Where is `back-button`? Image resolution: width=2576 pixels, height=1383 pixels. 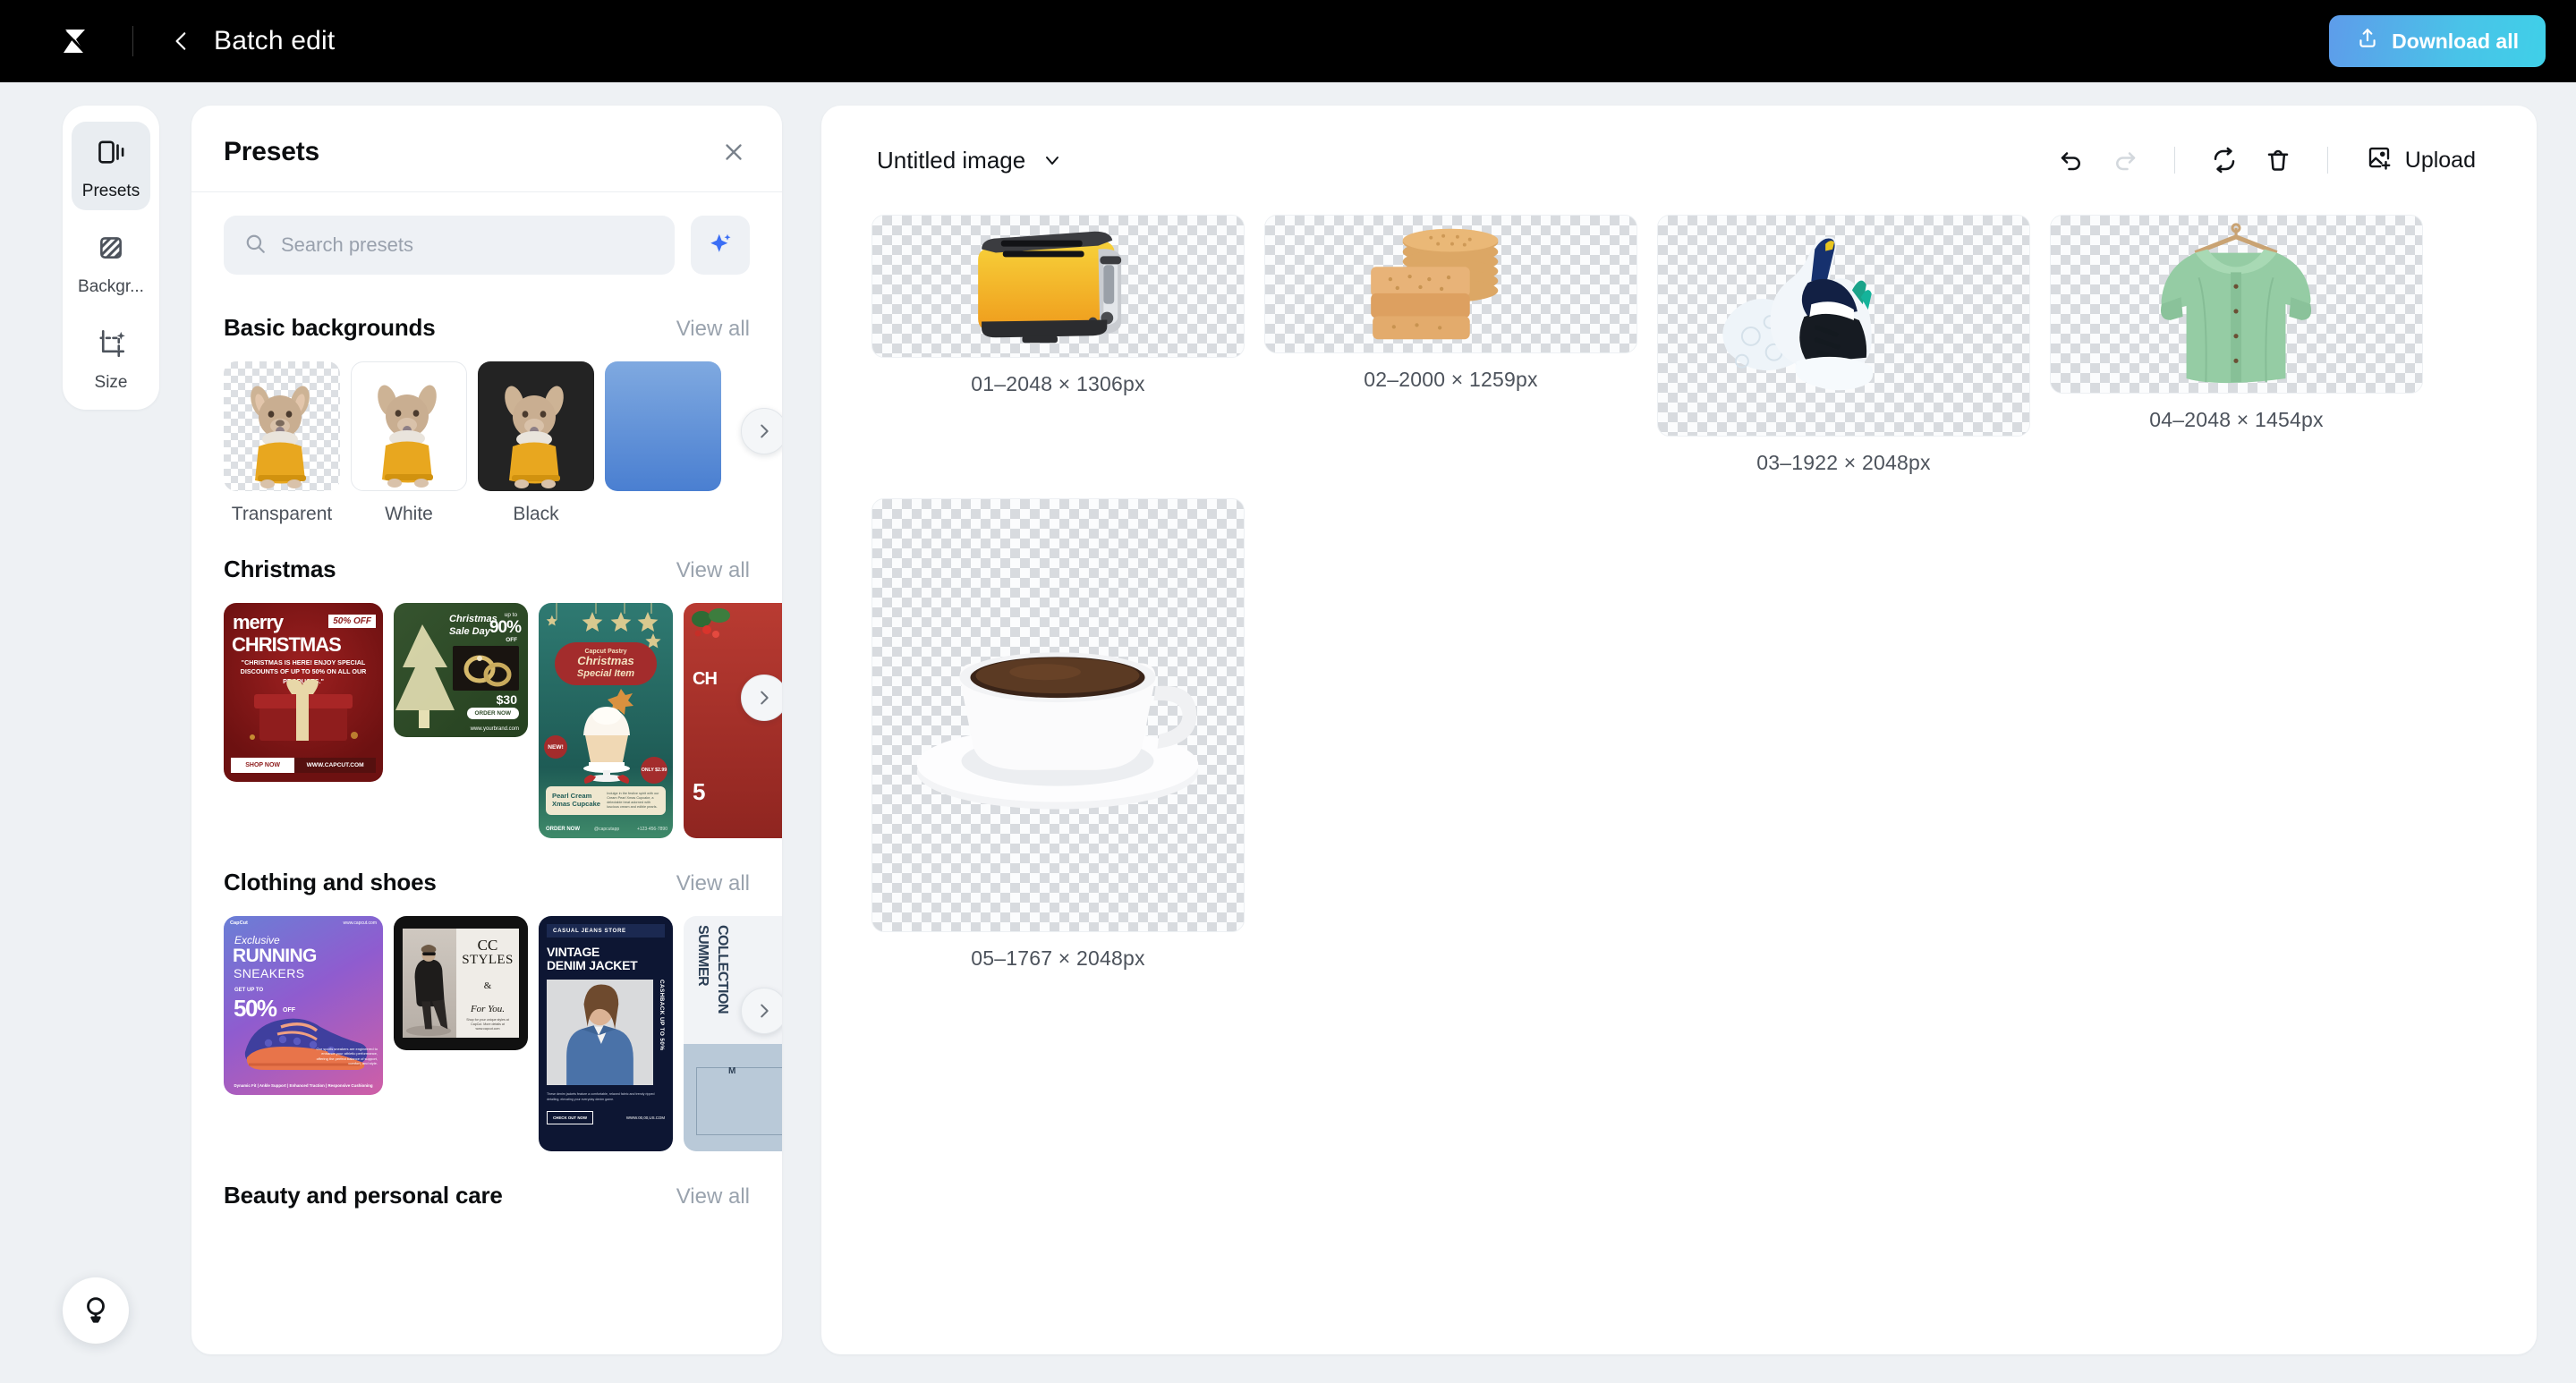 back-button is located at coordinates (182, 41).